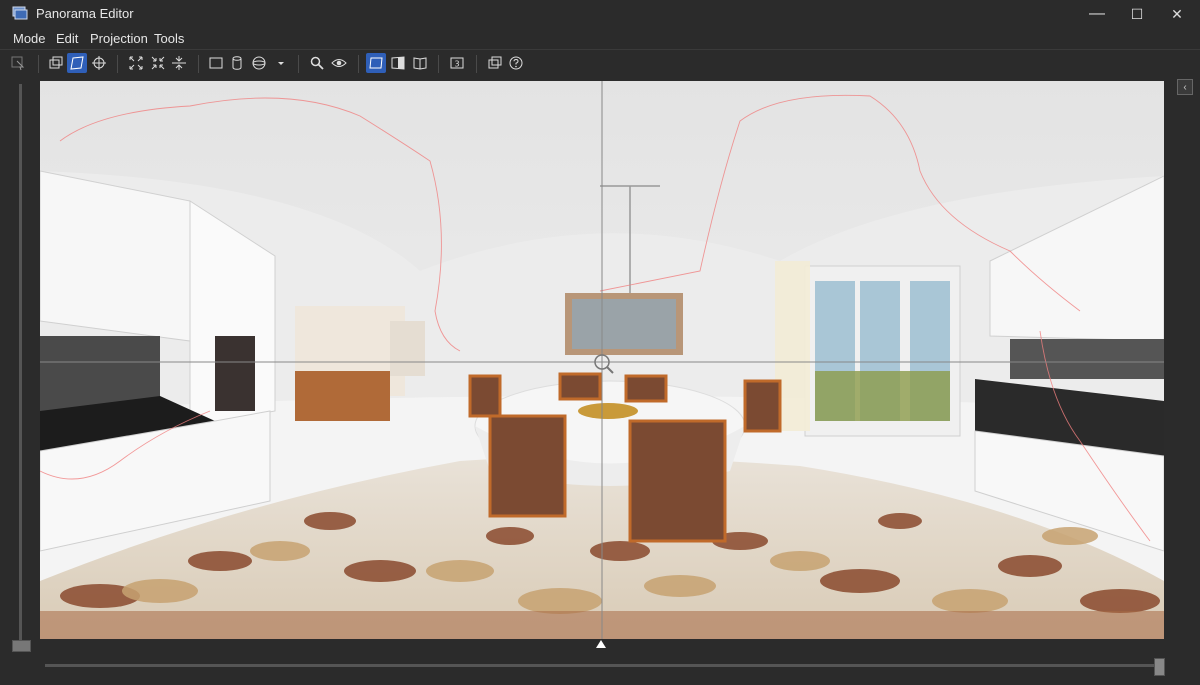 This screenshot has width=1200, height=685. I want to click on magnifier-icon, so click(317, 63).